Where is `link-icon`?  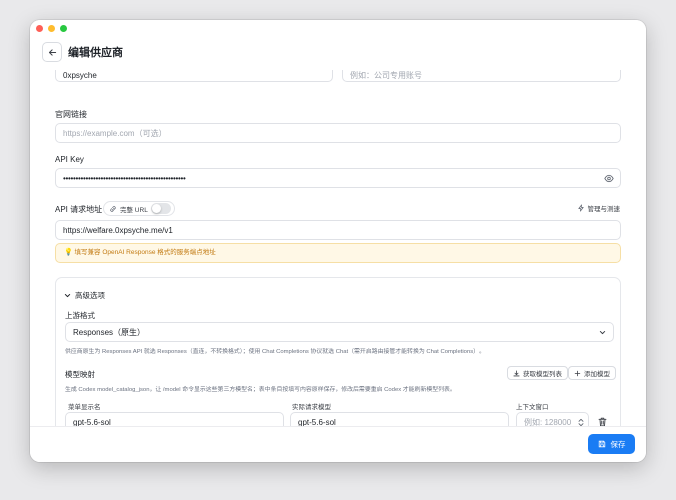
link-icon is located at coordinates (113, 208).